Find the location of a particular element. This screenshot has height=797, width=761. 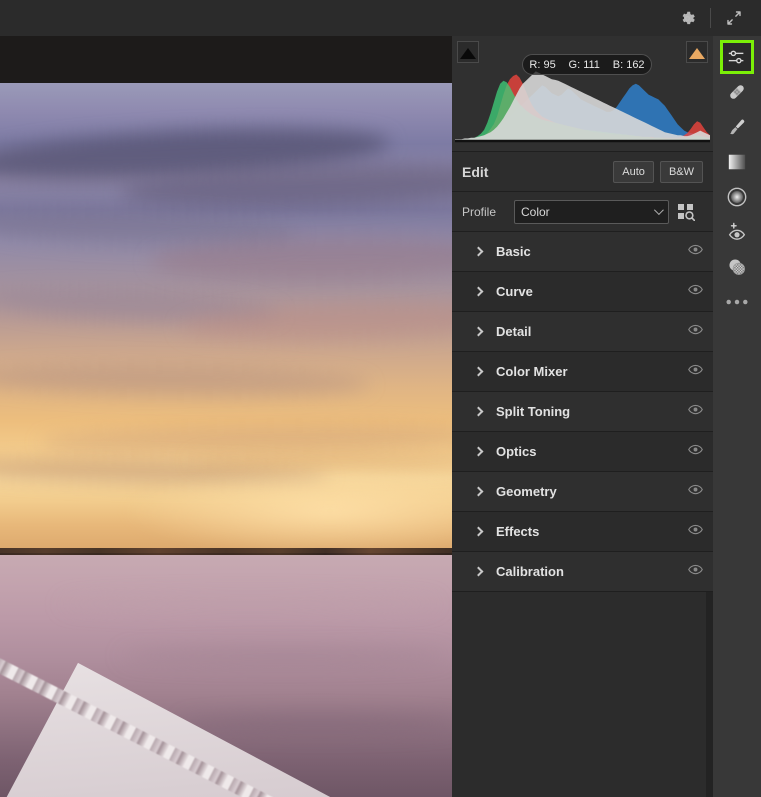

radial-circle-icon is located at coordinates (737, 197).